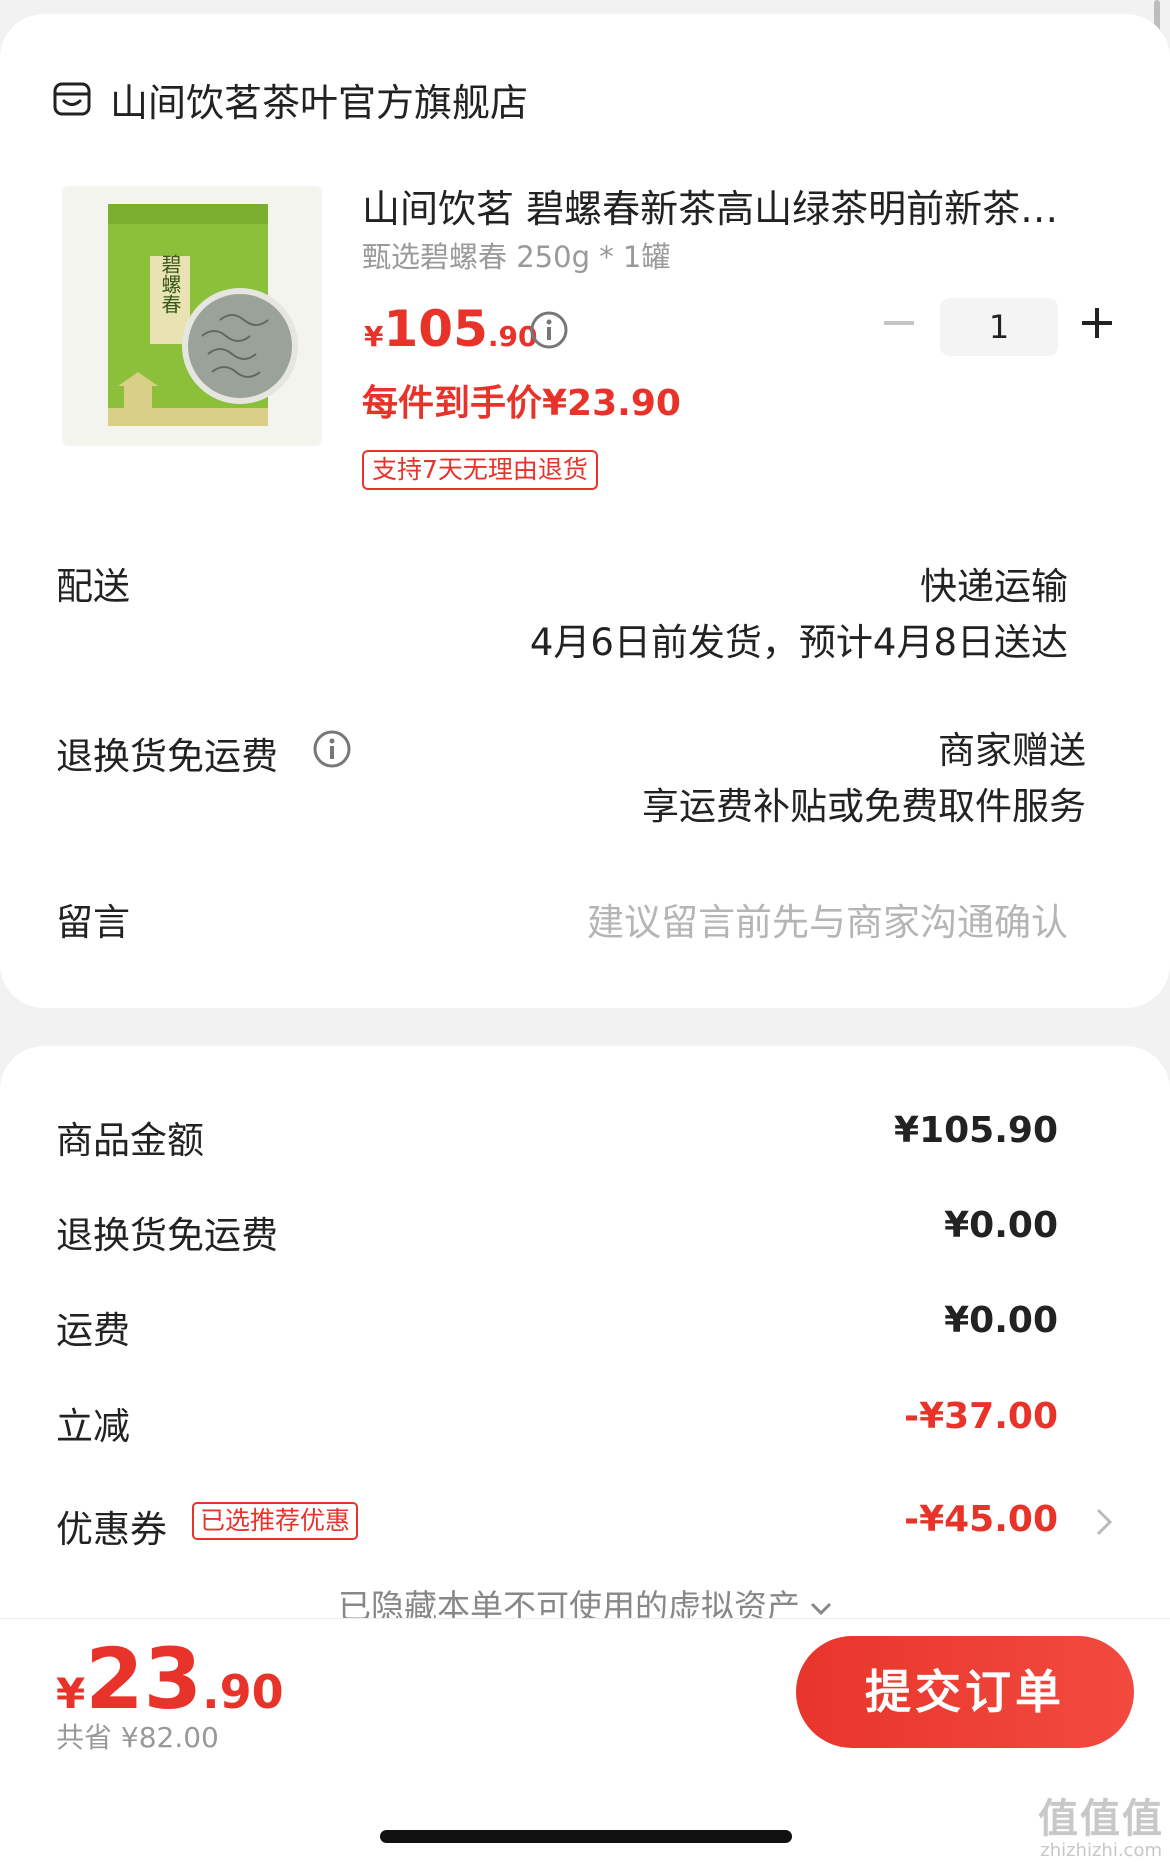 Image resolution: width=1170 pixels, height=1869 pixels. Describe the element at coordinates (821, 1608) in the screenshot. I see `chevron-down-icon` at that location.